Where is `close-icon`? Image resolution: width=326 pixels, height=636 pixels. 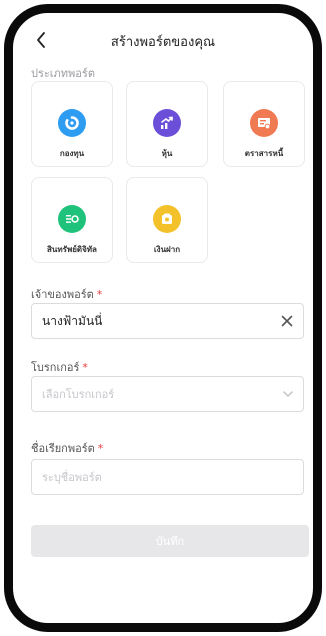
close-icon is located at coordinates (287, 321).